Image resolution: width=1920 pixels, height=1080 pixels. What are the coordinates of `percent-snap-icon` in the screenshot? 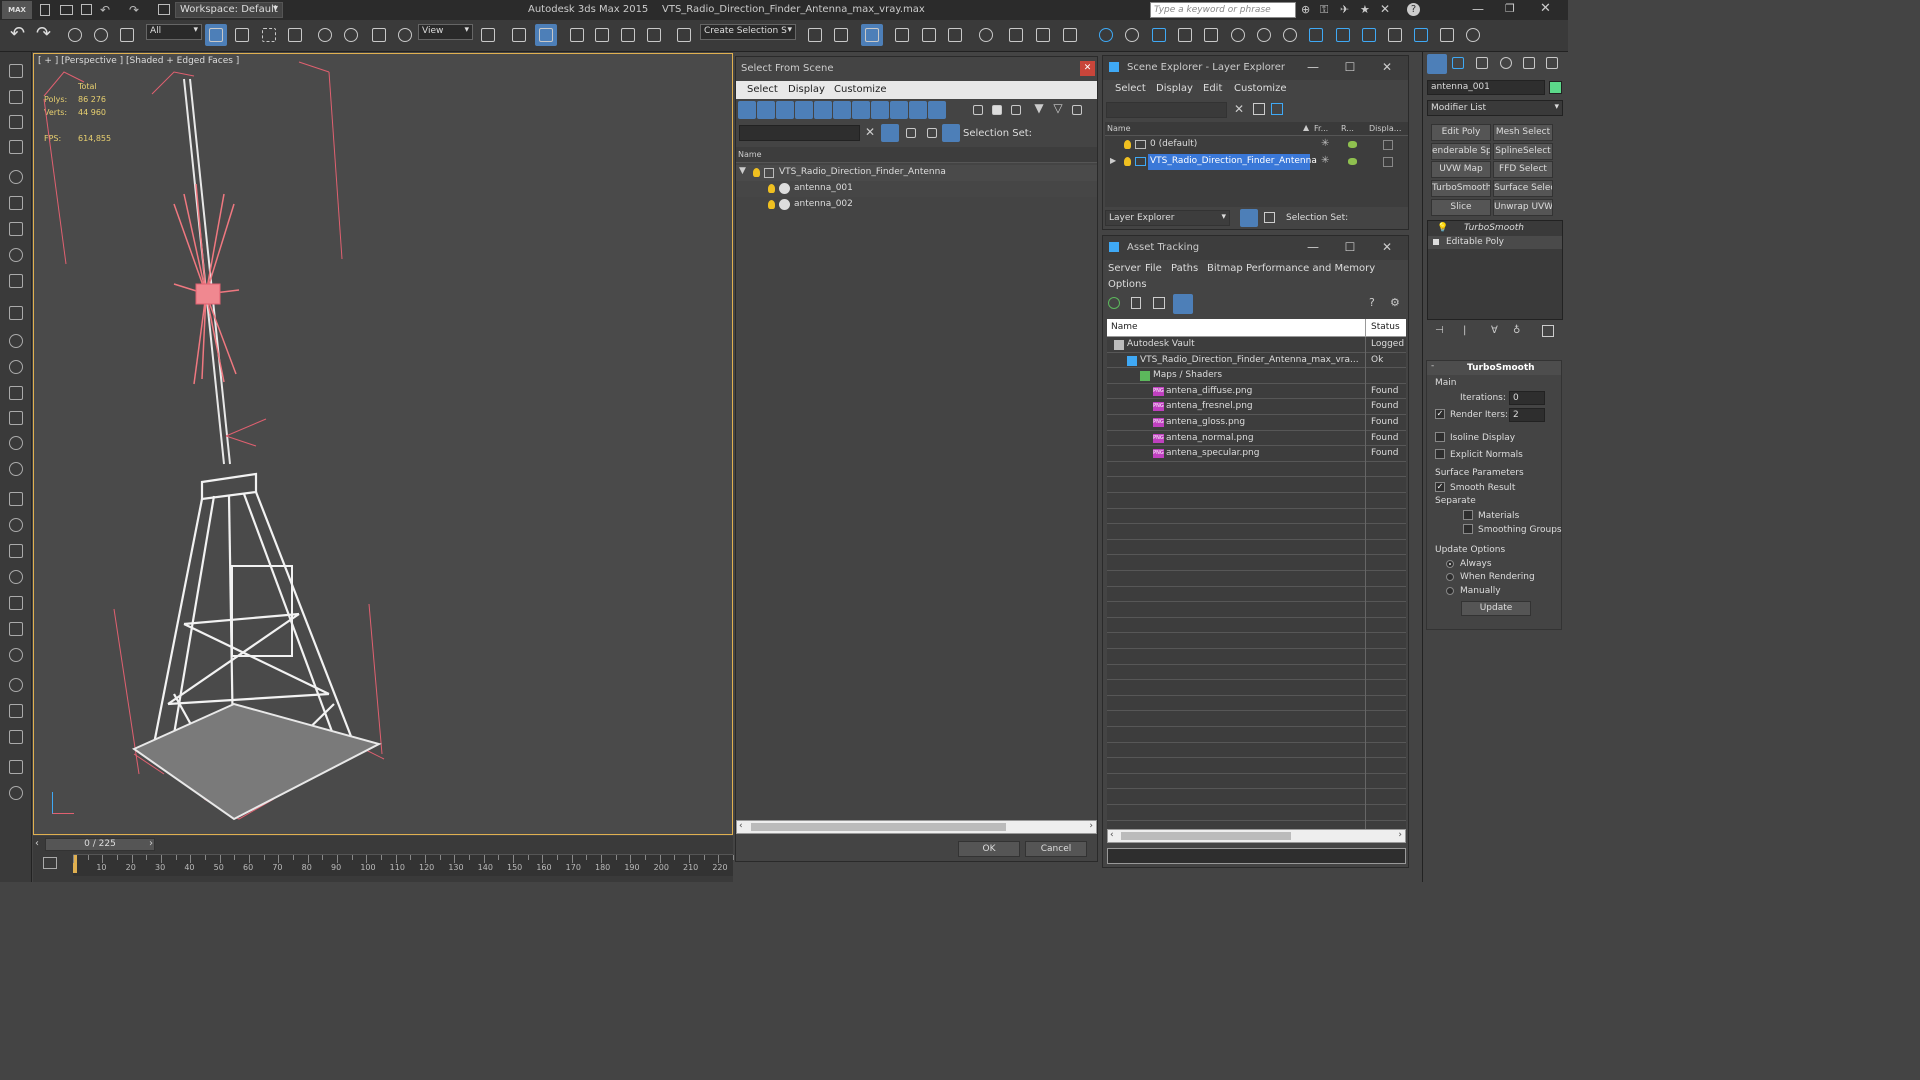 It's located at (628, 35).